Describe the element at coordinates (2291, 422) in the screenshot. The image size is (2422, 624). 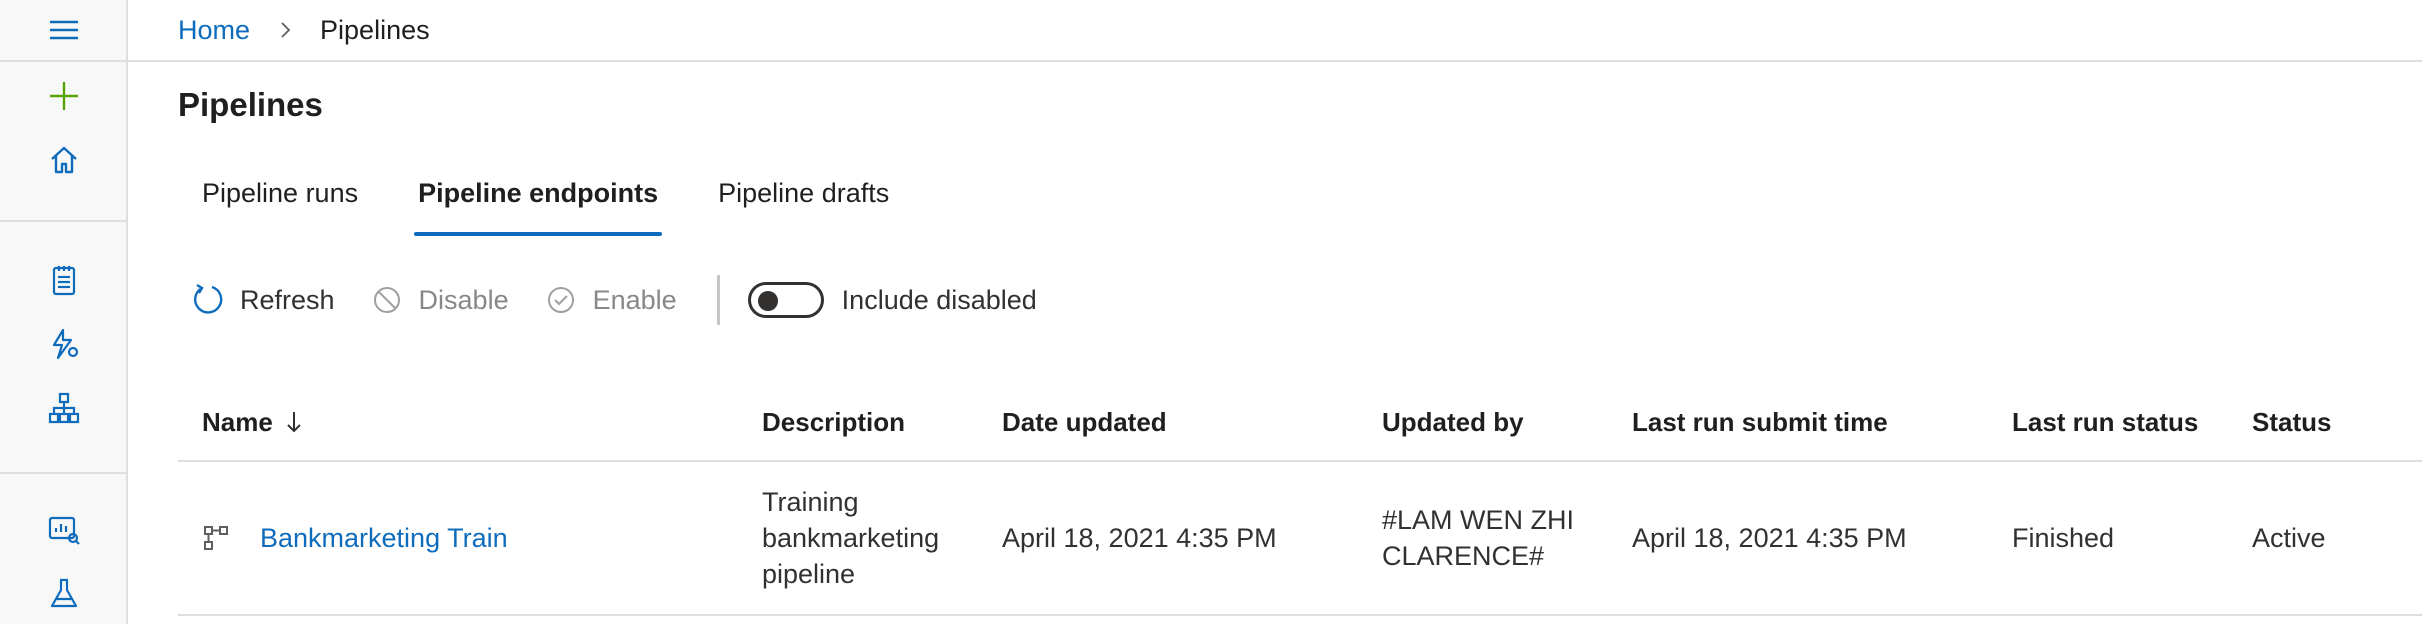
I see `column-header-status: Status` at that location.